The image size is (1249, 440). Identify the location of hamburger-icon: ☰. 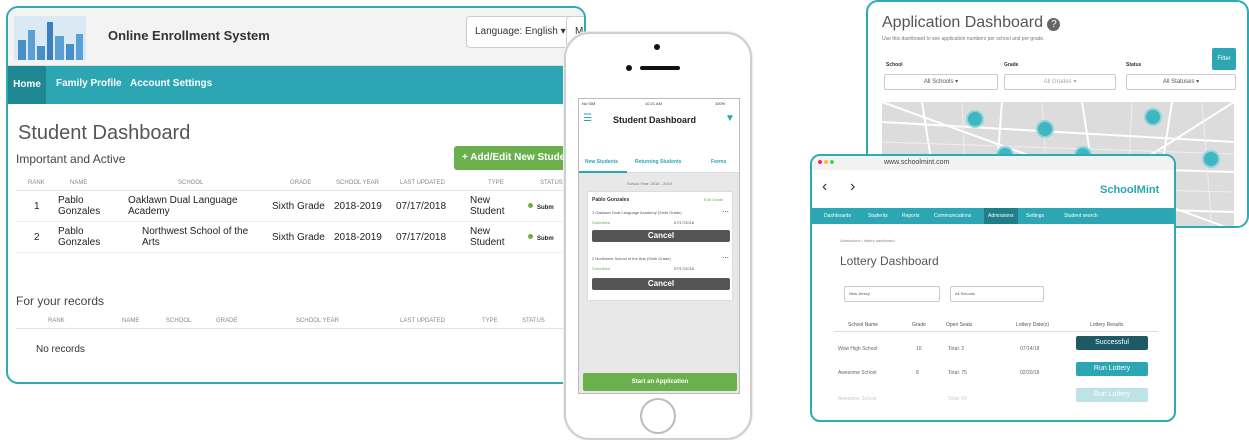
(587, 118).